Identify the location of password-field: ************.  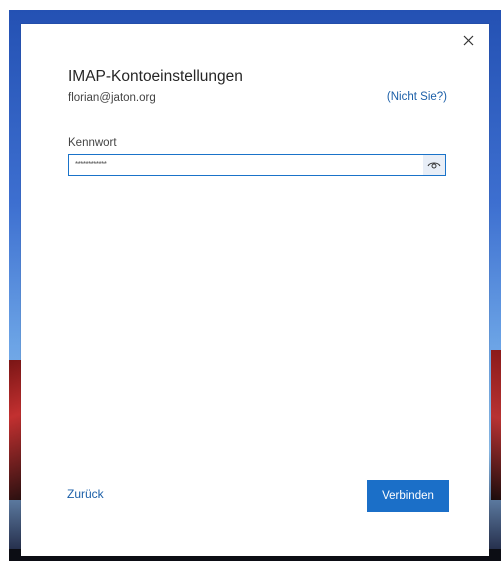
(257, 165).